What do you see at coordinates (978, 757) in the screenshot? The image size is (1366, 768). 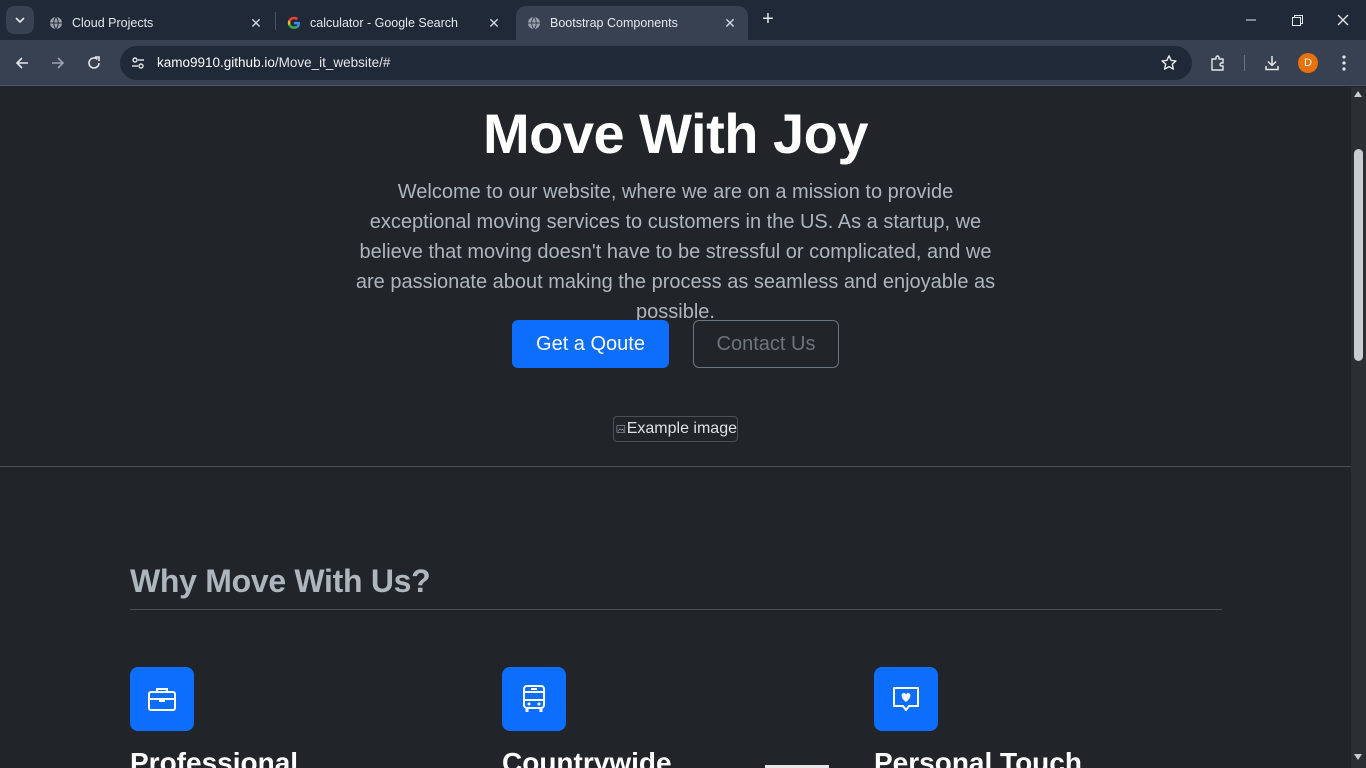 I see `feature-title-personal-touch: Personal Touch` at bounding box center [978, 757].